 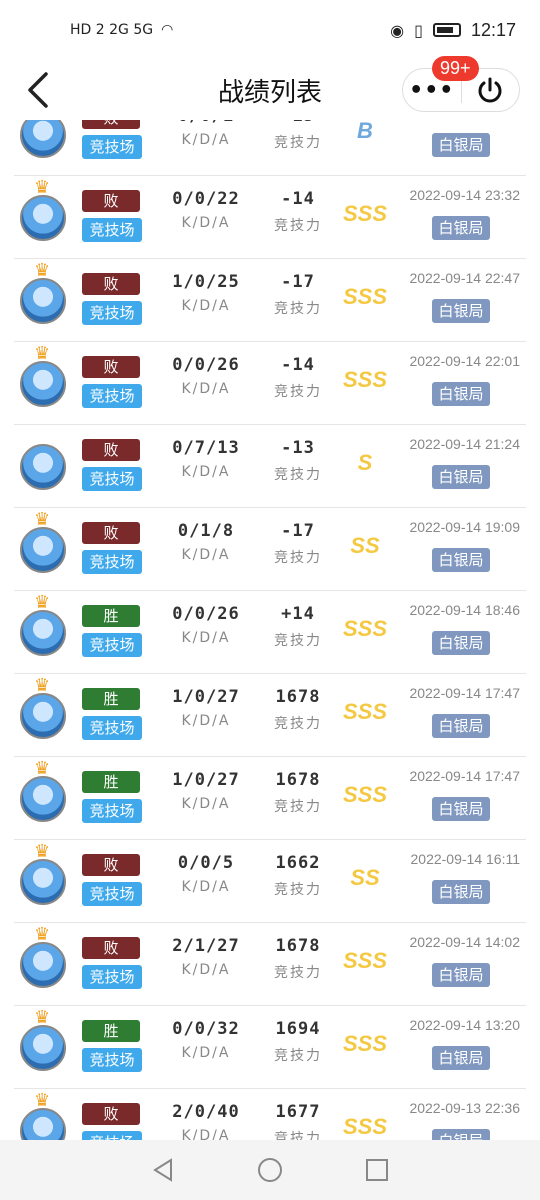 I want to click on power-icon, so click(x=490, y=90).